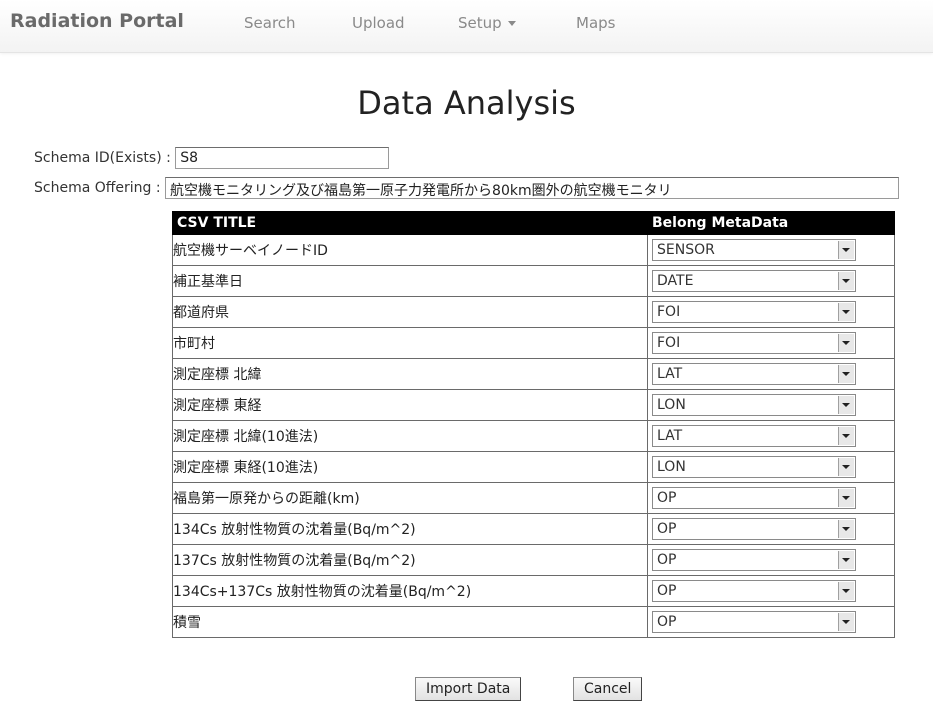 This screenshot has height=703, width=933. What do you see at coordinates (410, 591) in the screenshot?
I see `csv-title-cell: 134Cs+137Cs 放射性物質の沈着量(Bq/m^2)` at bounding box center [410, 591].